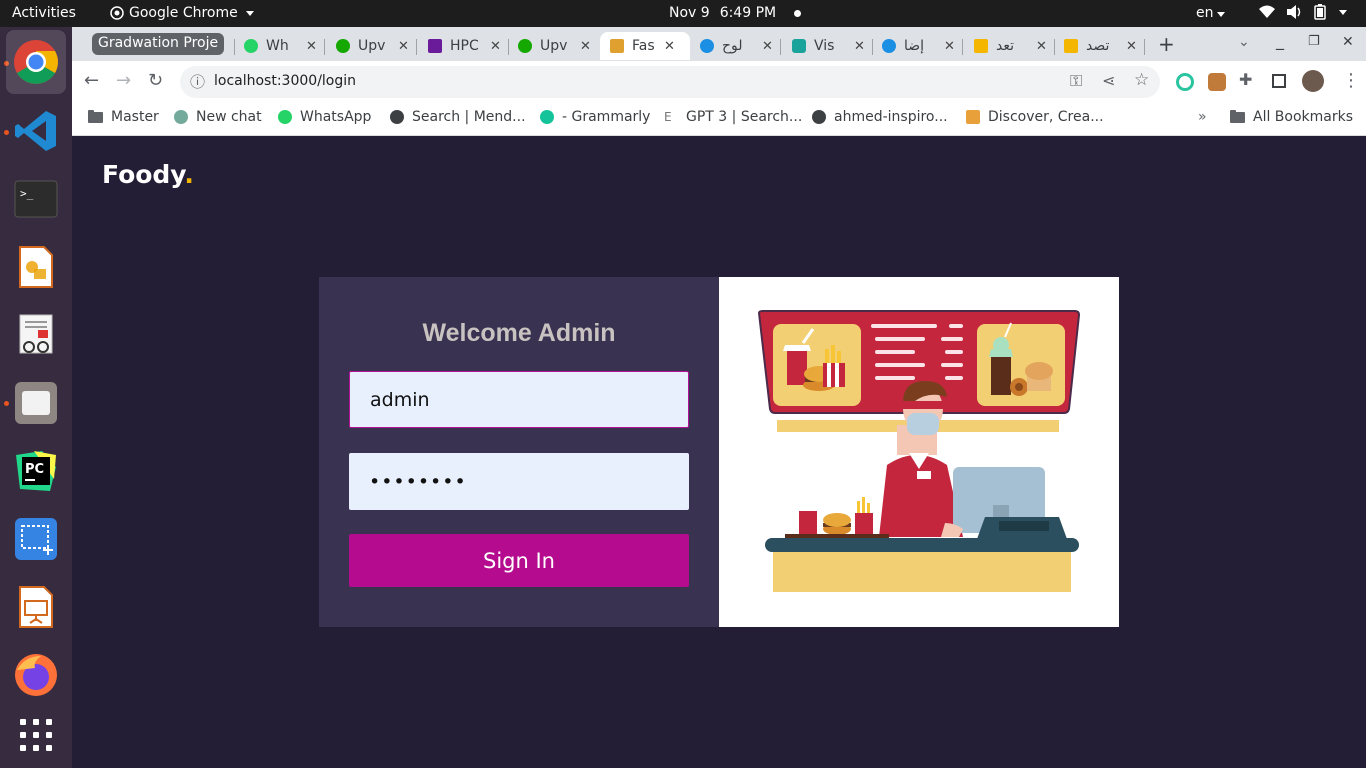  What do you see at coordinates (155, 80) in the screenshot?
I see `reload-icon: ↻` at bounding box center [155, 80].